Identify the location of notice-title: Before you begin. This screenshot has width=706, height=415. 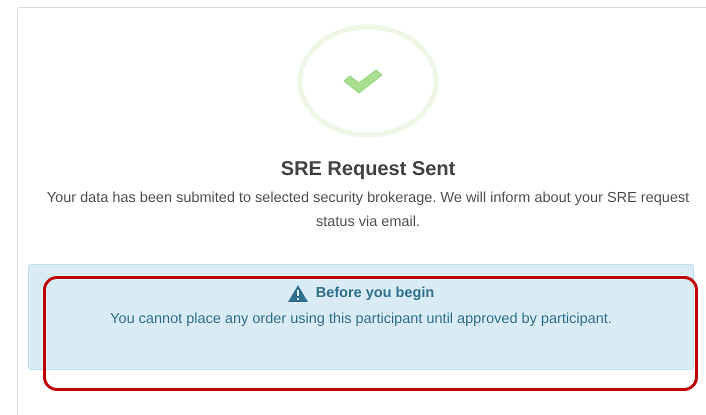
(375, 293).